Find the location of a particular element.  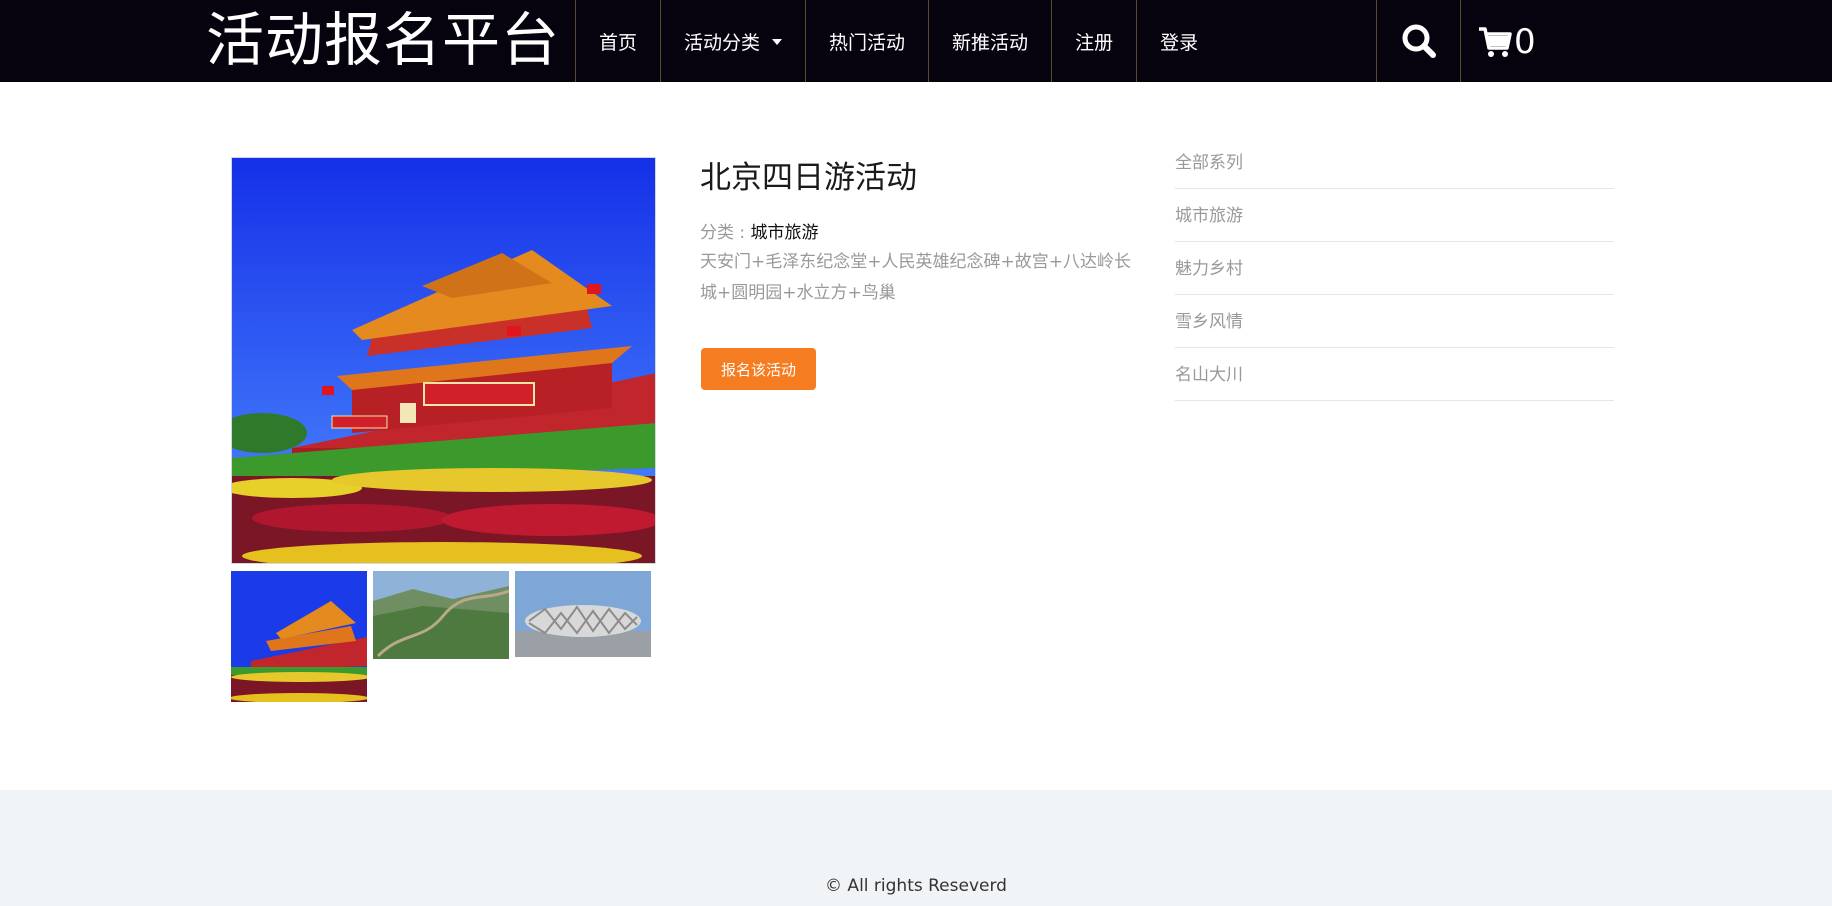

main-nav: 首页 活动分类 热门活动 新推活动 注册 登录 is located at coordinates (898, 41).